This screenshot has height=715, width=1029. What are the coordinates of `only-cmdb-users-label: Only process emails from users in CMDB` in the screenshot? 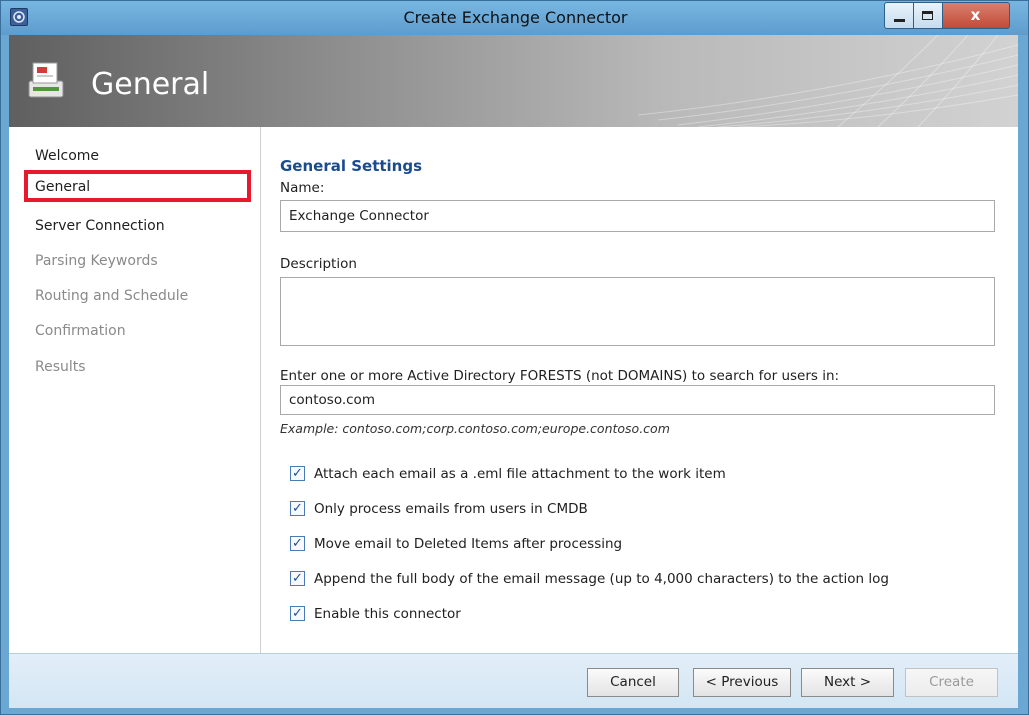 It's located at (451, 509).